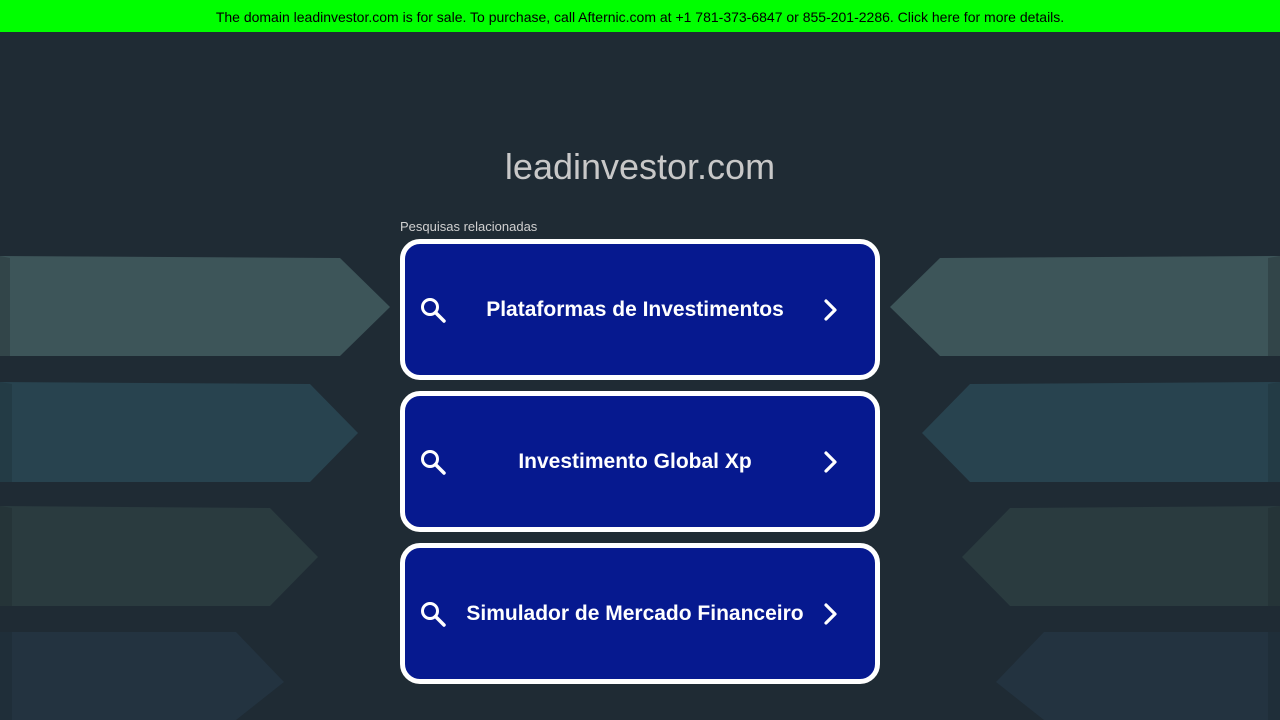  I want to click on related-search-link: Investimento Global Xp, so click(640, 461).